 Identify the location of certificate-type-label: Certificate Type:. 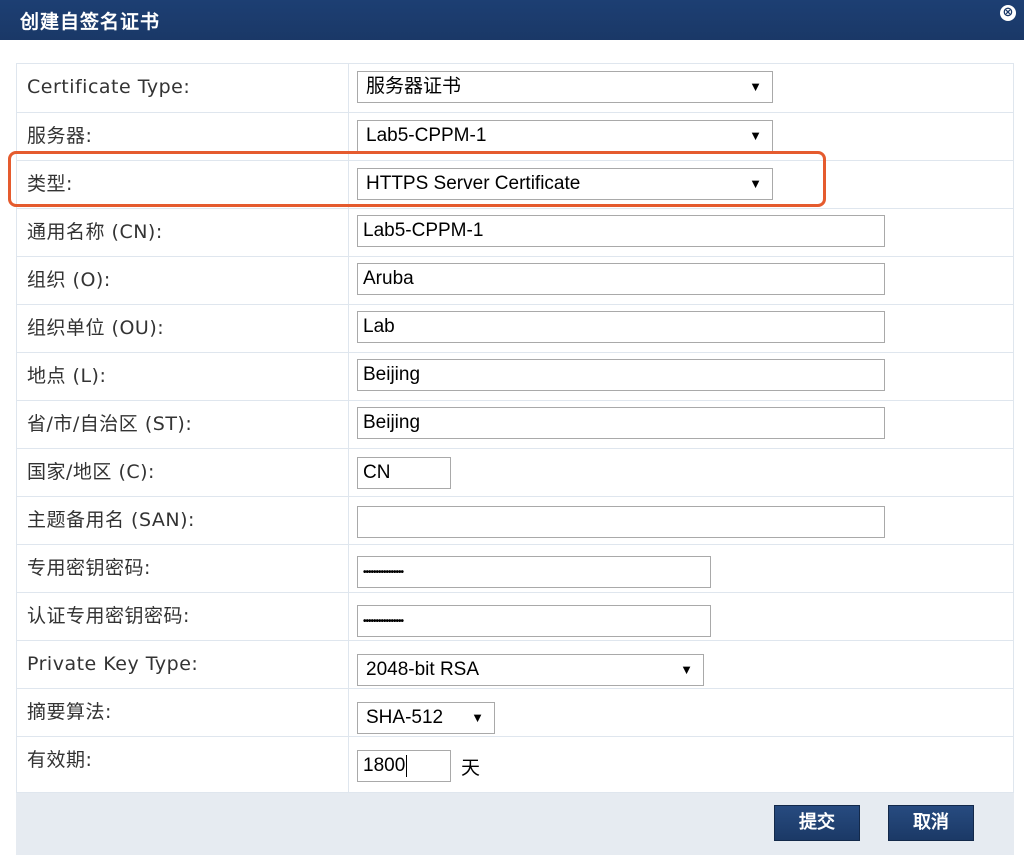
(109, 87).